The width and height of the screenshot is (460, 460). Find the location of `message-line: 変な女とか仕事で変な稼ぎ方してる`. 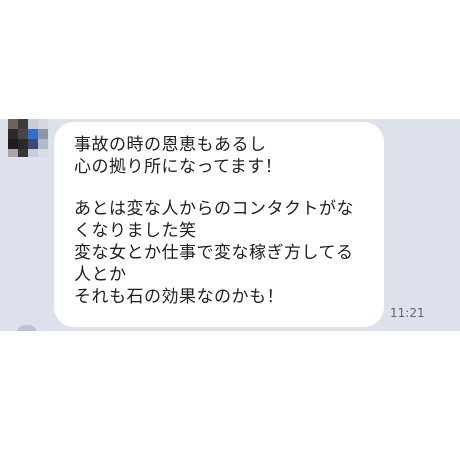

message-line: 変な女とか仕事で変な稼ぎ方してる is located at coordinates (214, 253).